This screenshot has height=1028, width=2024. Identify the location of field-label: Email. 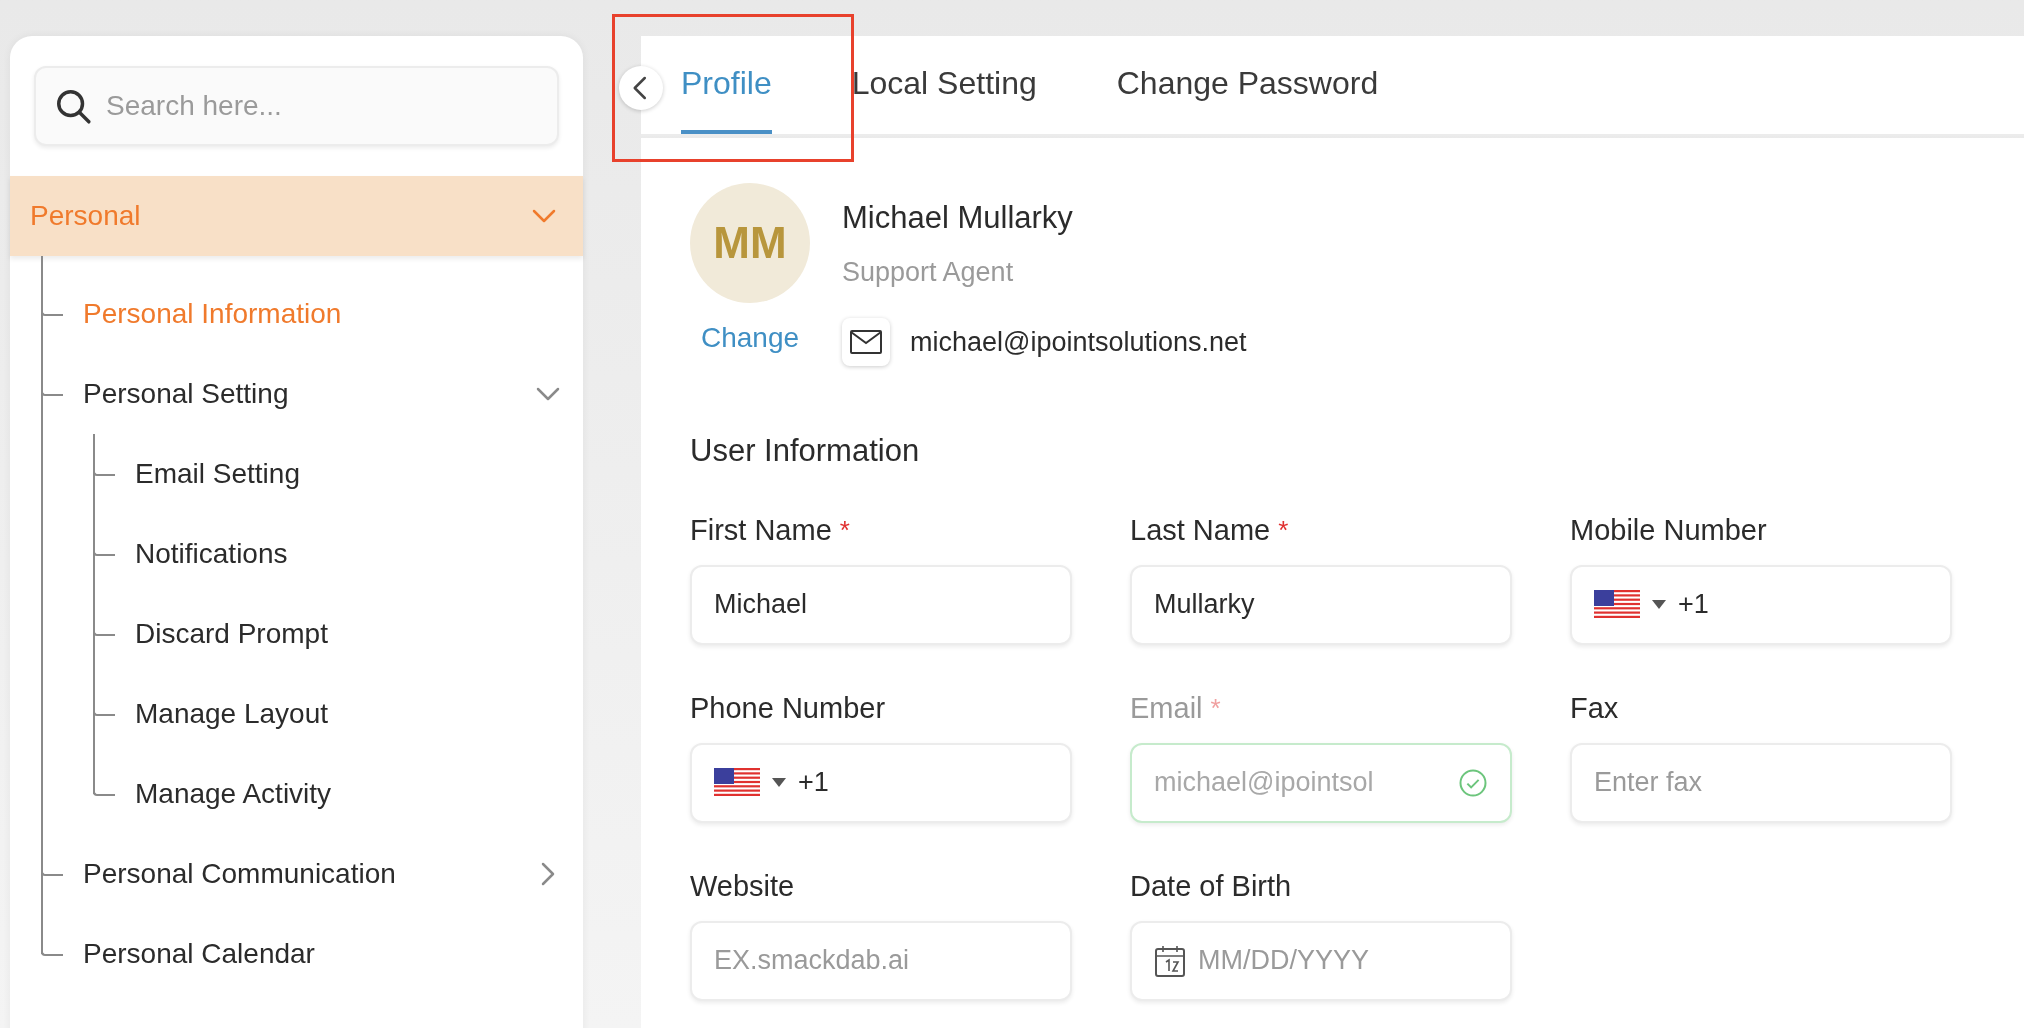
(1166, 708).